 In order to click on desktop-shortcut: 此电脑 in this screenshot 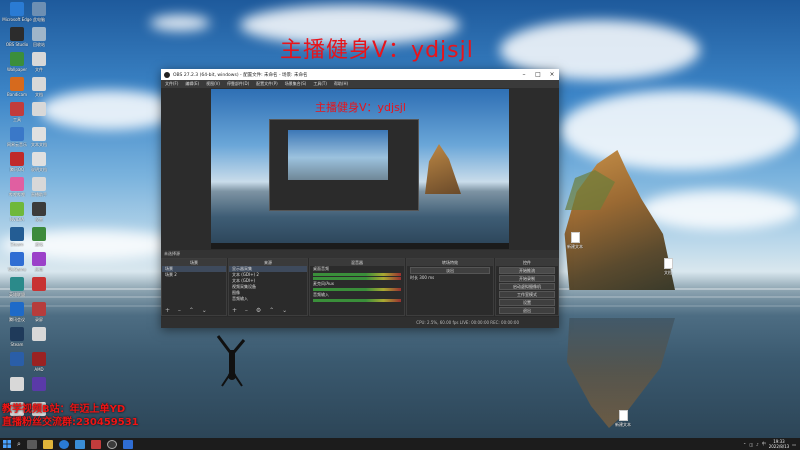, I will do `click(39, 12)`.